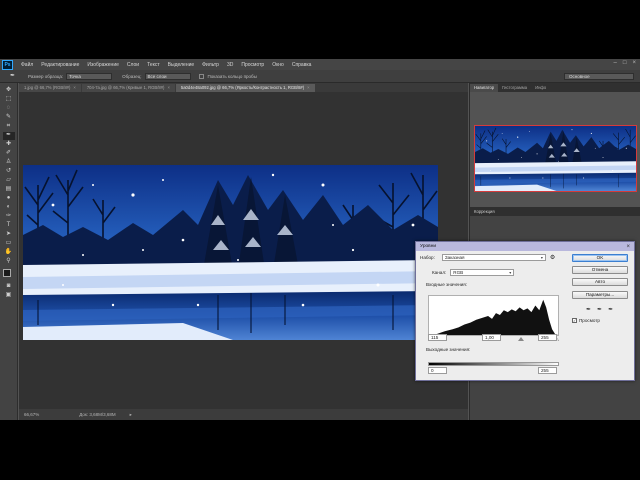  I want to click on preset-row: Набор: Заказная ▾ ⚙, so click(487, 257).